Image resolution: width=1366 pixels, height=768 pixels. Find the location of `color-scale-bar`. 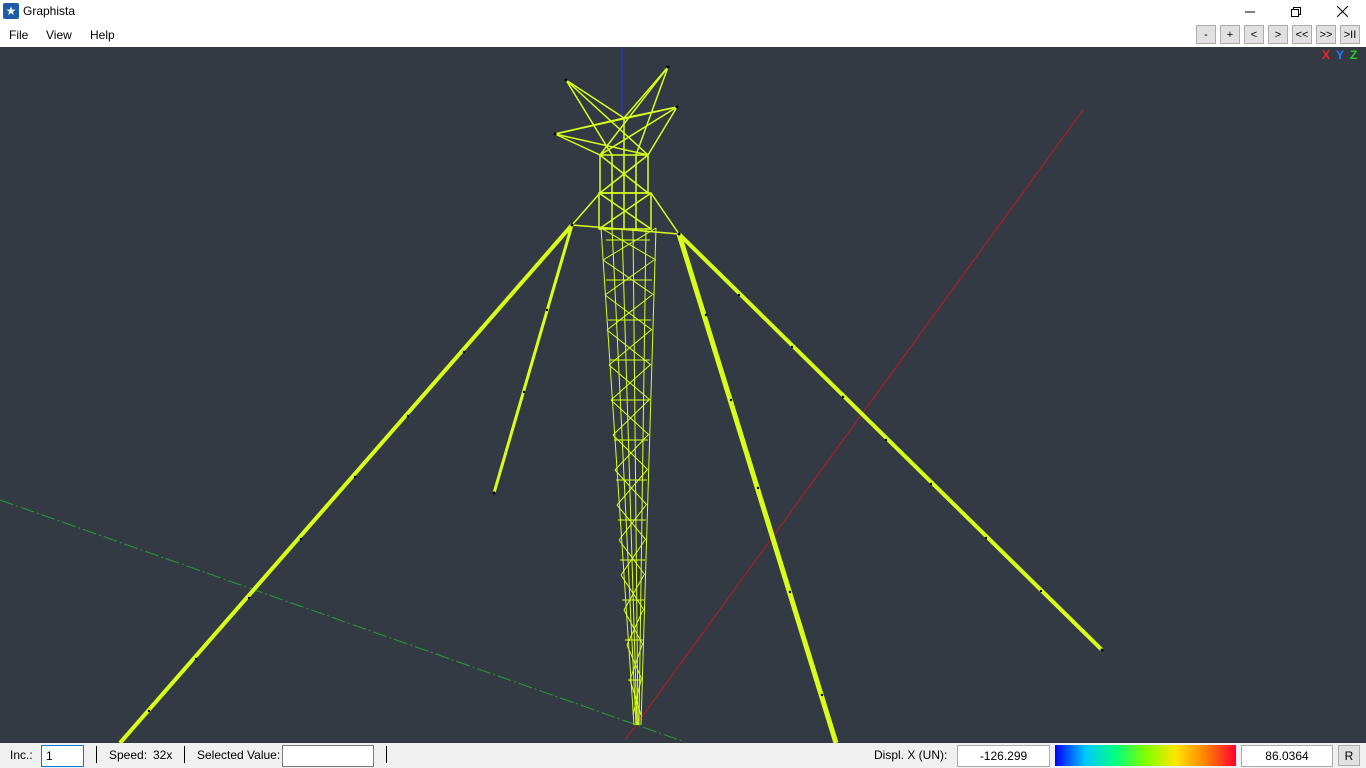

color-scale-bar is located at coordinates (1145, 755).